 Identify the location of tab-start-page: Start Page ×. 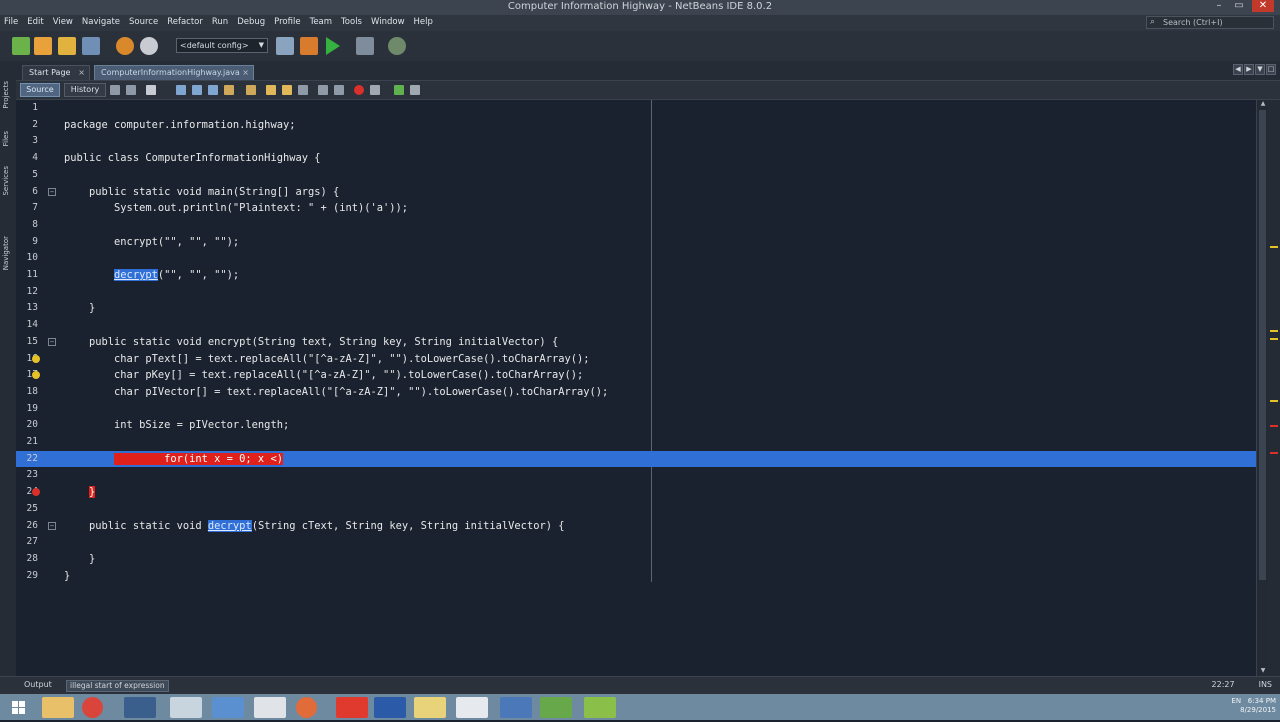
(56, 72).